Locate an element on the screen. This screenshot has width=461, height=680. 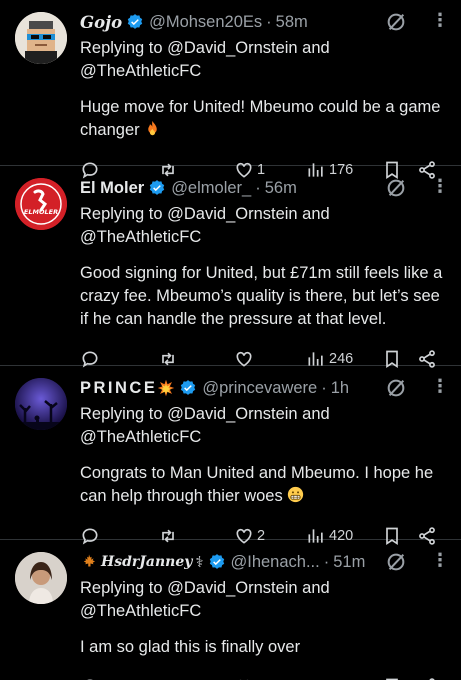
tweet-text: I am so glad this is finally over is located at coordinates (190, 647).